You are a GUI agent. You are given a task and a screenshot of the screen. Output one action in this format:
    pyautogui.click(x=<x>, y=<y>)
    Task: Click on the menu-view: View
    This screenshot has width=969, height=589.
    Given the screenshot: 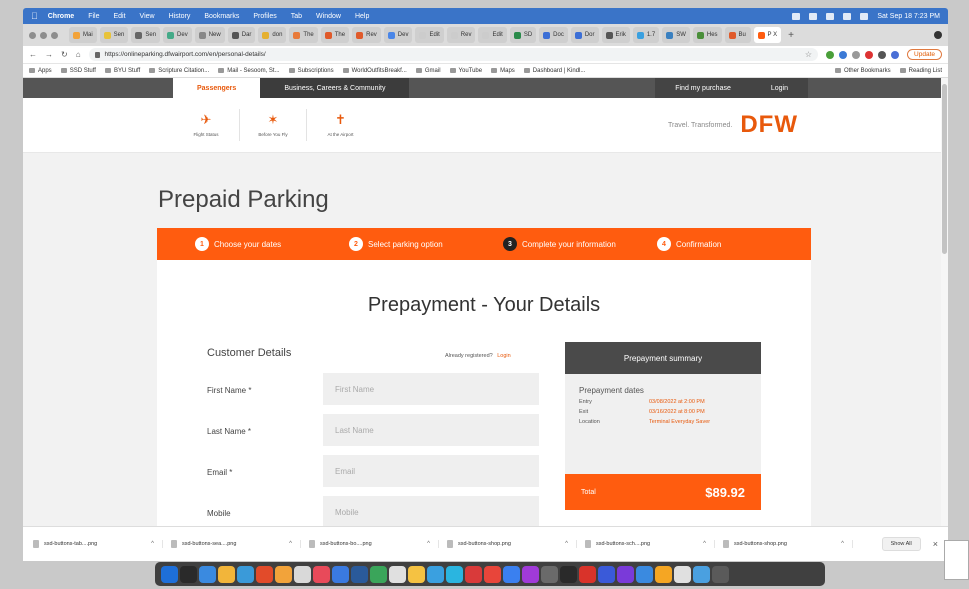 What is the action you would take?
    pyautogui.click(x=147, y=16)
    